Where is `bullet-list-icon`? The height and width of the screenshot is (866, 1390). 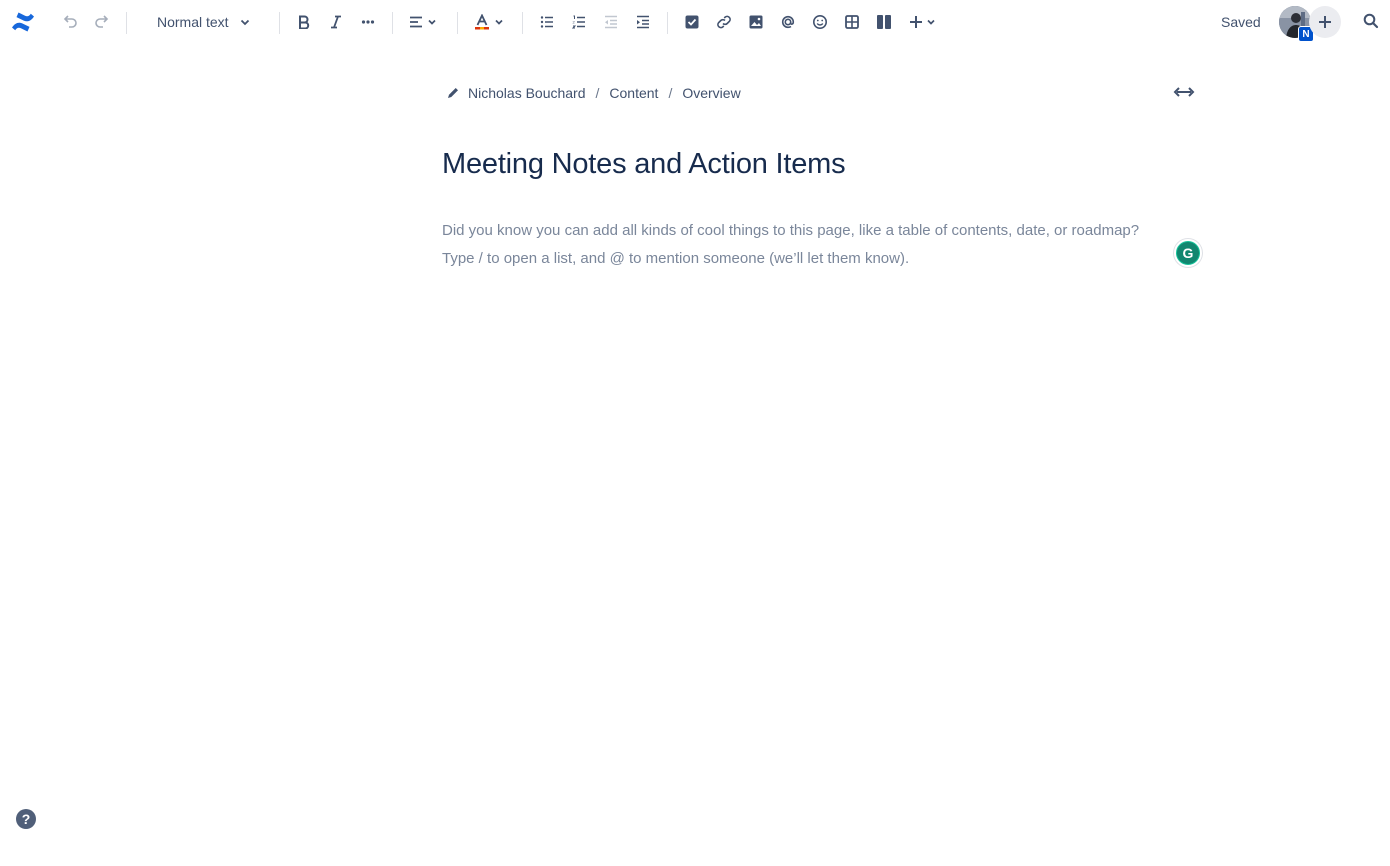
bullet-list-icon is located at coordinates (547, 22).